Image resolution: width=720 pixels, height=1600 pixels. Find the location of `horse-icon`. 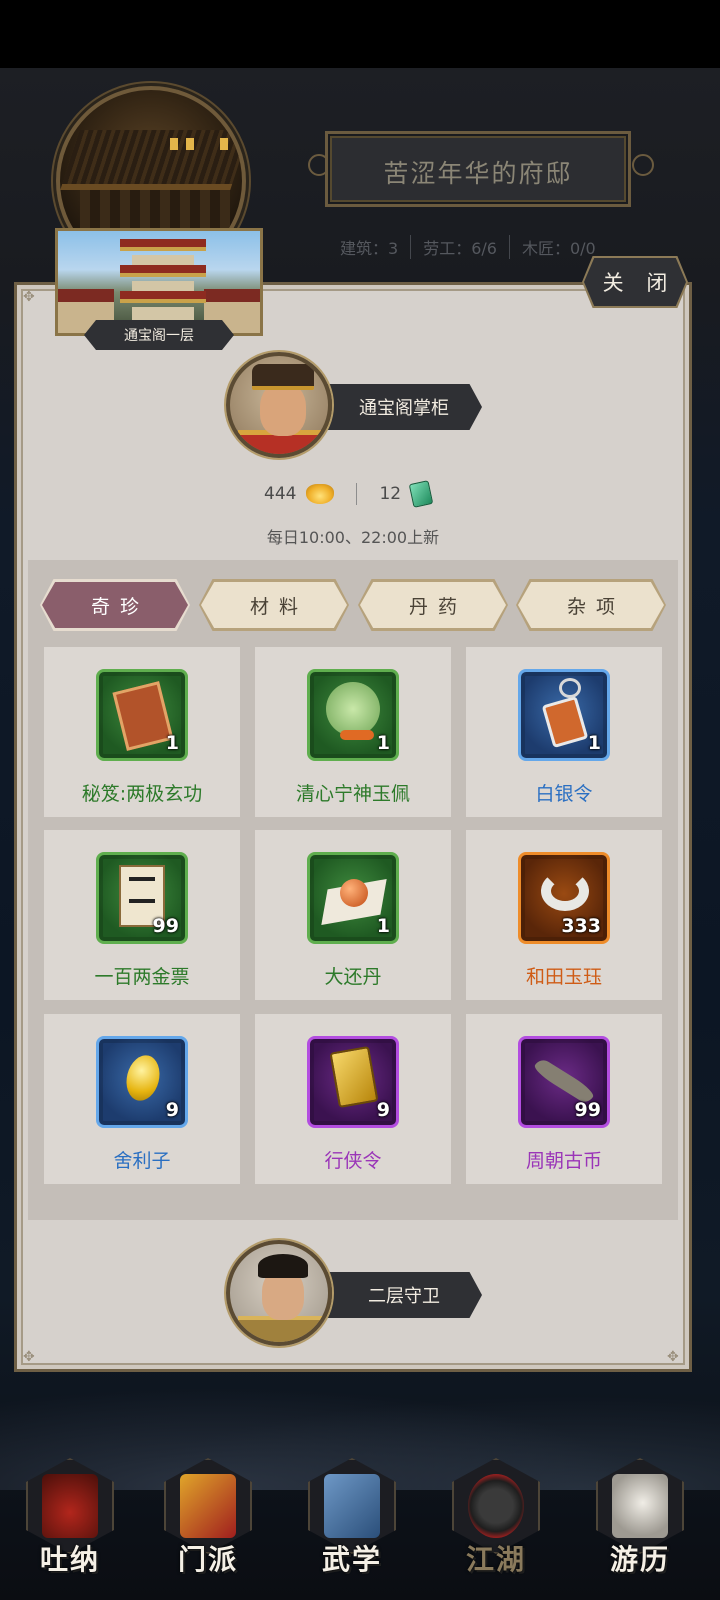

horse-icon is located at coordinates (640, 1506).